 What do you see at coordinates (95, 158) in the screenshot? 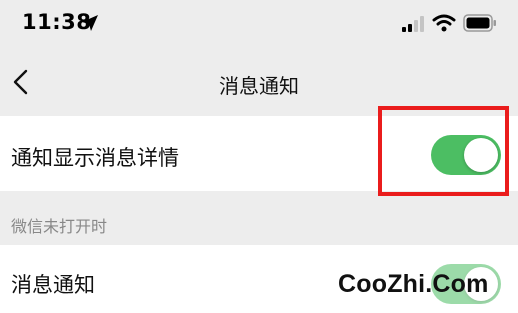
I see `show-details-label: 通知显示消息详情` at bounding box center [95, 158].